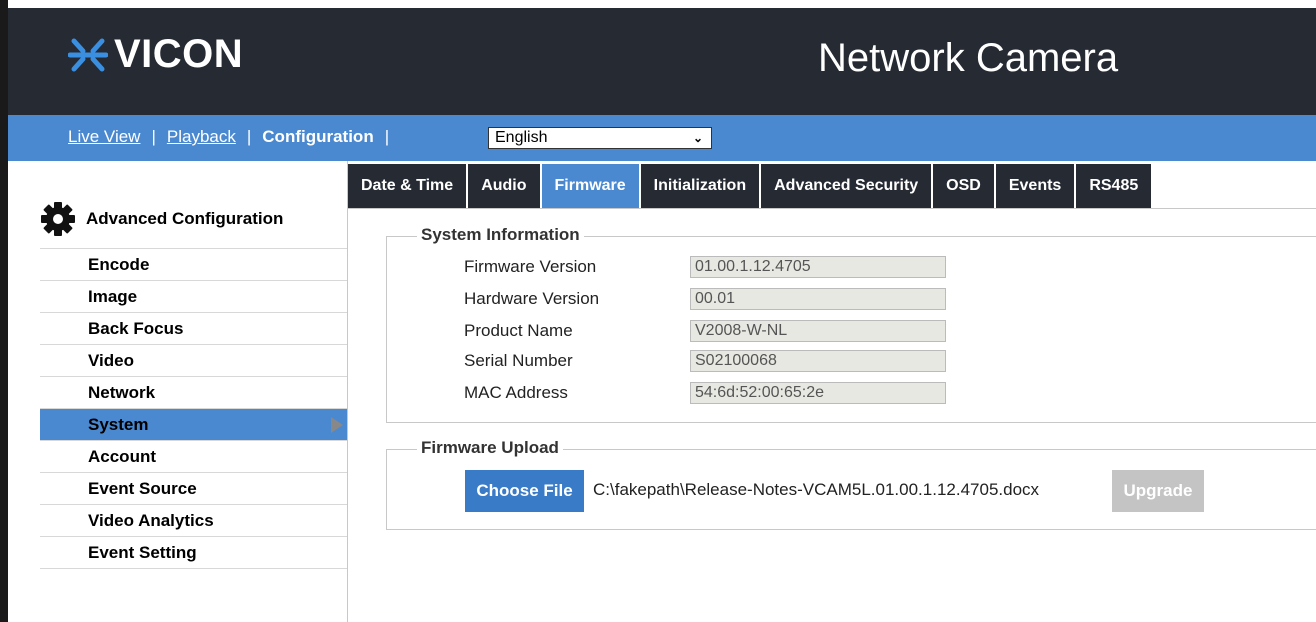 This screenshot has height=622, width=1316. I want to click on live-view-link: Live View, so click(104, 137).